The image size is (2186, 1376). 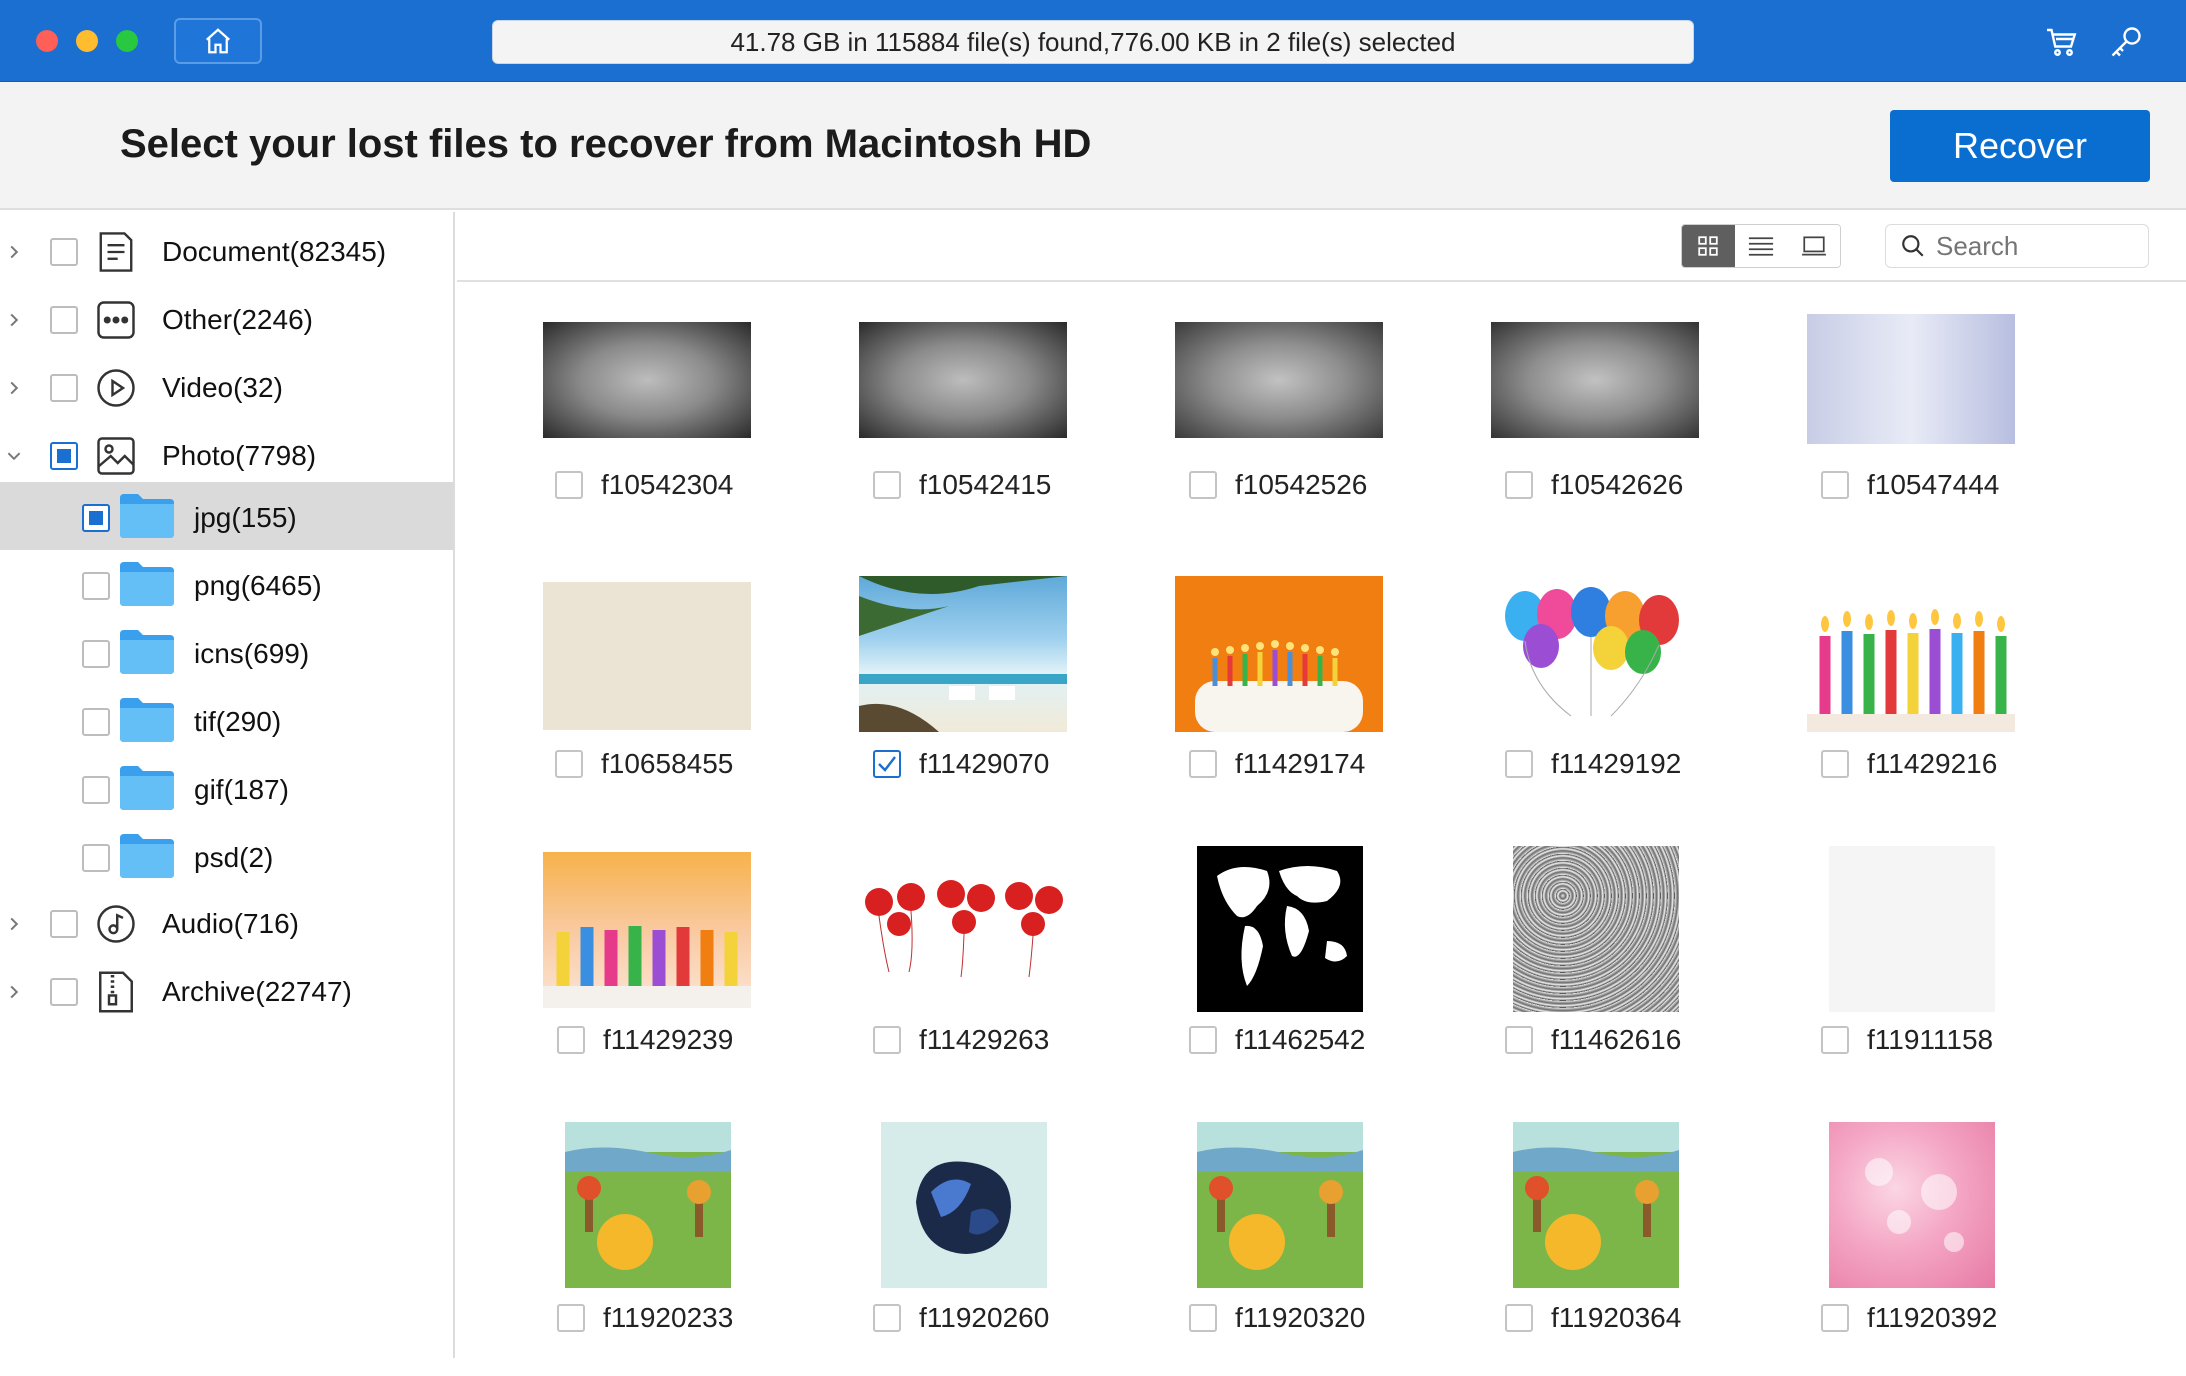 What do you see at coordinates (64, 252) in the screenshot?
I see `document-checkbox` at bounding box center [64, 252].